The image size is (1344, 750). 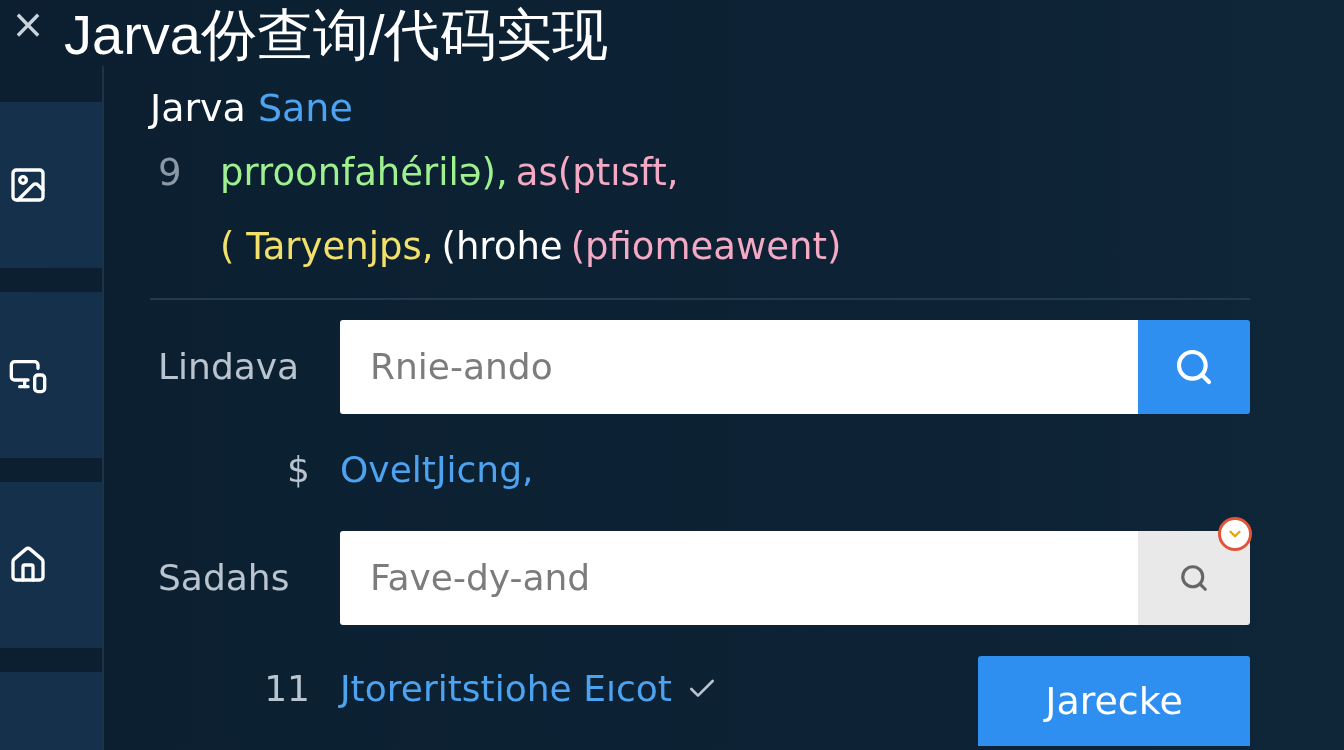 What do you see at coordinates (739, 577) in the screenshot?
I see `input-field: Fave-dy-and` at bounding box center [739, 577].